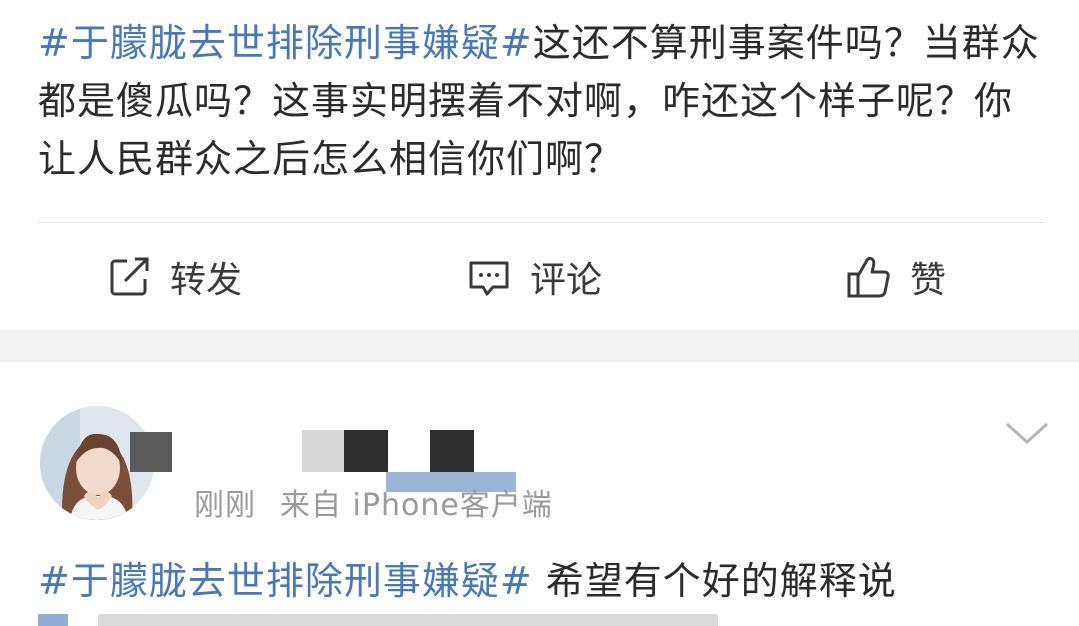 Image resolution: width=1079 pixels, height=626 pixels. What do you see at coordinates (225, 505) in the screenshot?
I see `comment-time: 刚刚` at bounding box center [225, 505].